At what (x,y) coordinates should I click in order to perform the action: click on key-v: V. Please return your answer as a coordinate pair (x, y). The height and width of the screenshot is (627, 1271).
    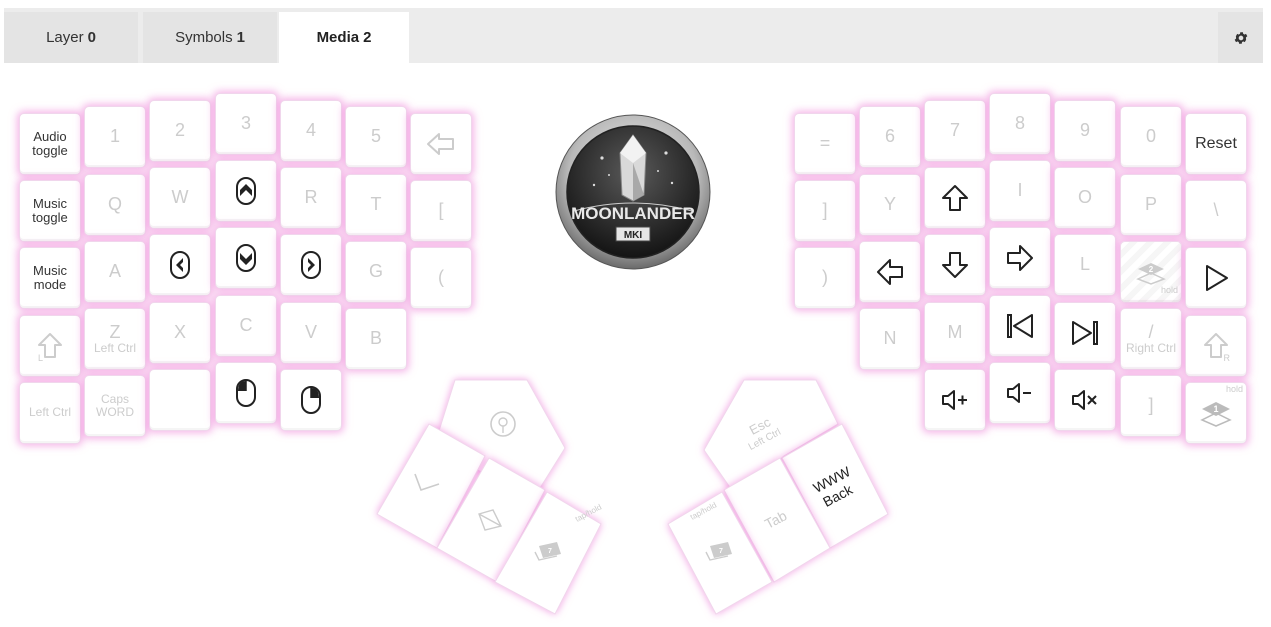
    Looking at the image, I should click on (311, 333).